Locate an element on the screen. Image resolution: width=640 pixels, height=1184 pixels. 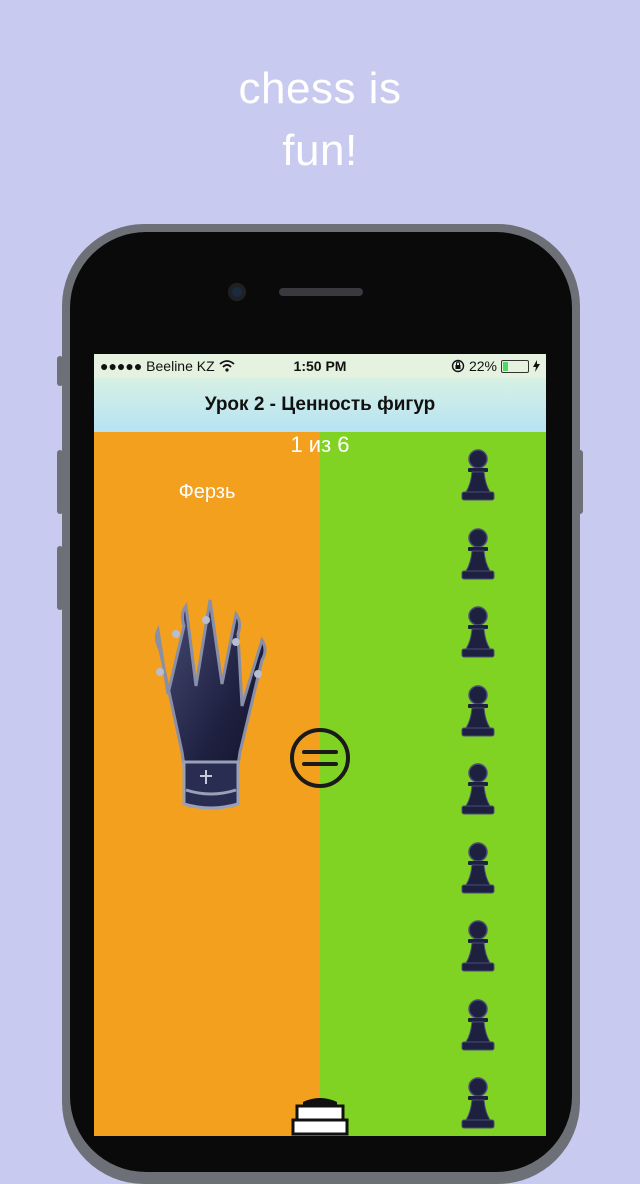
charging-icon is located at coordinates (536, 366).